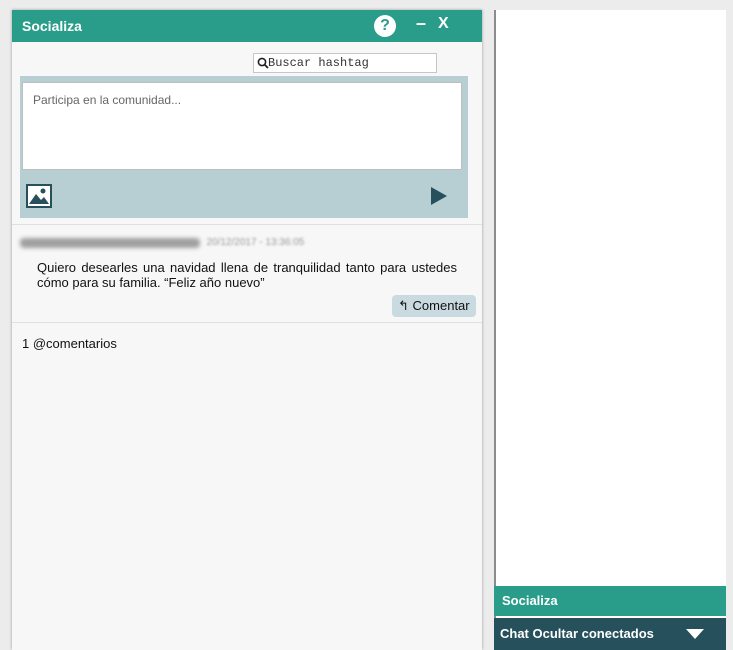  Describe the element at coordinates (350, 63) in the screenshot. I see `search-input` at that location.